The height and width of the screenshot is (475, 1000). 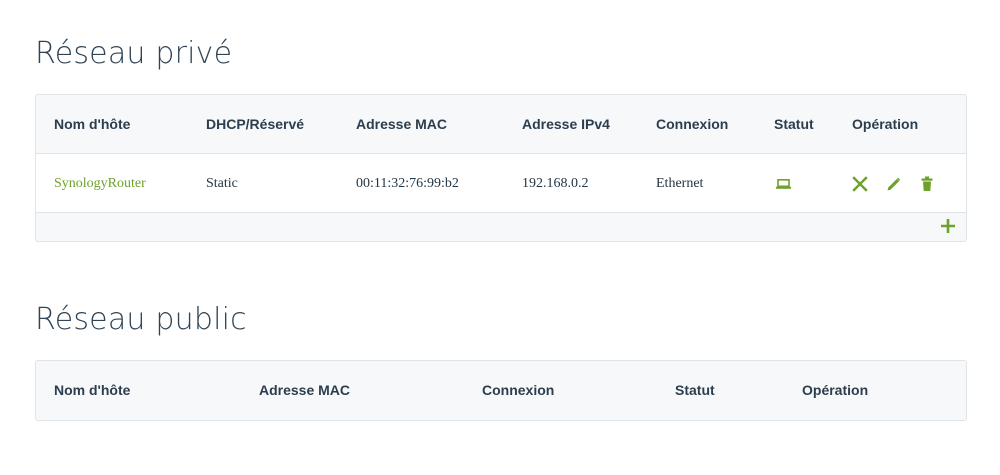 What do you see at coordinates (141, 319) in the screenshot?
I see `public-network-title: Réseau public` at bounding box center [141, 319].